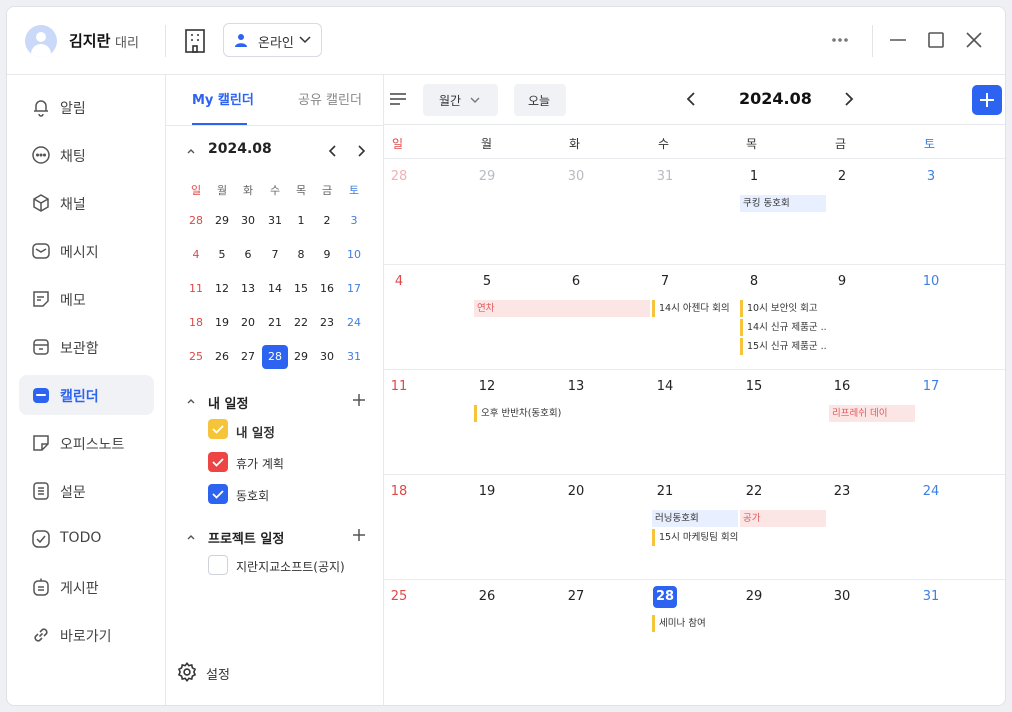 This screenshot has width=1012, height=712. Describe the element at coordinates (86, 587) in the screenshot. I see `sidebar-item-board: 게시판` at that location.